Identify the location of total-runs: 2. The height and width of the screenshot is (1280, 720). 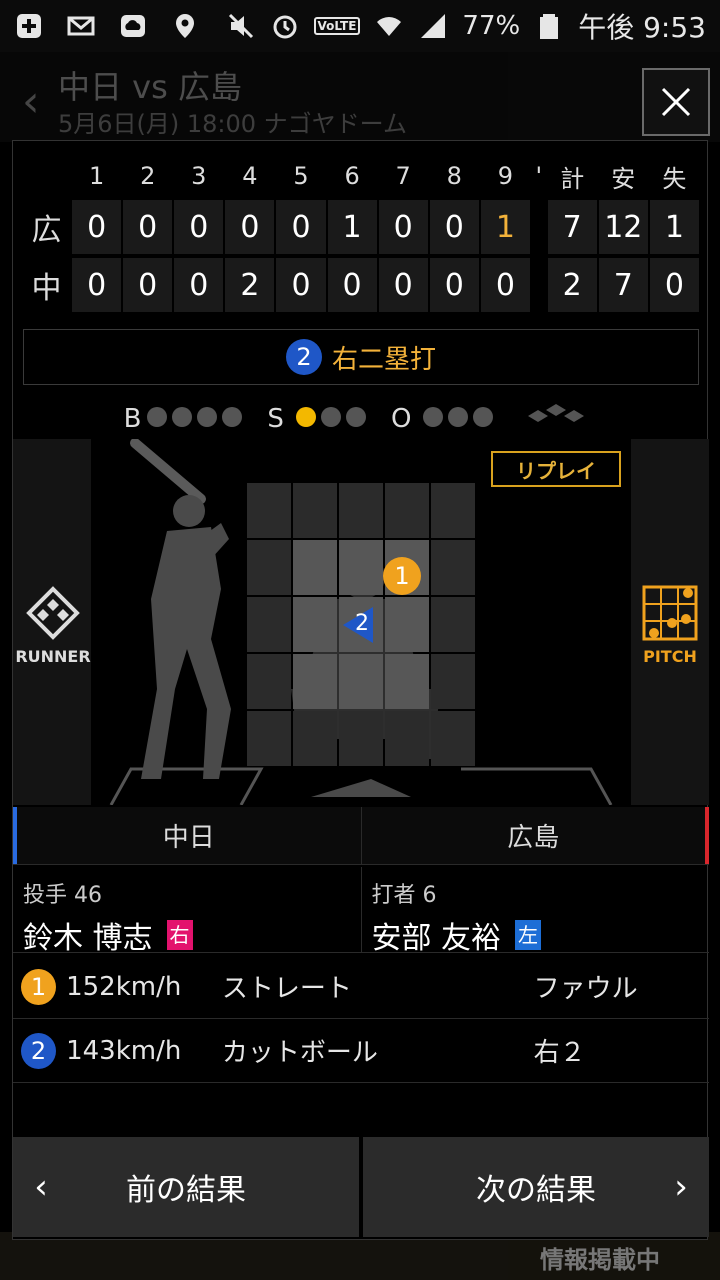
(572, 285).